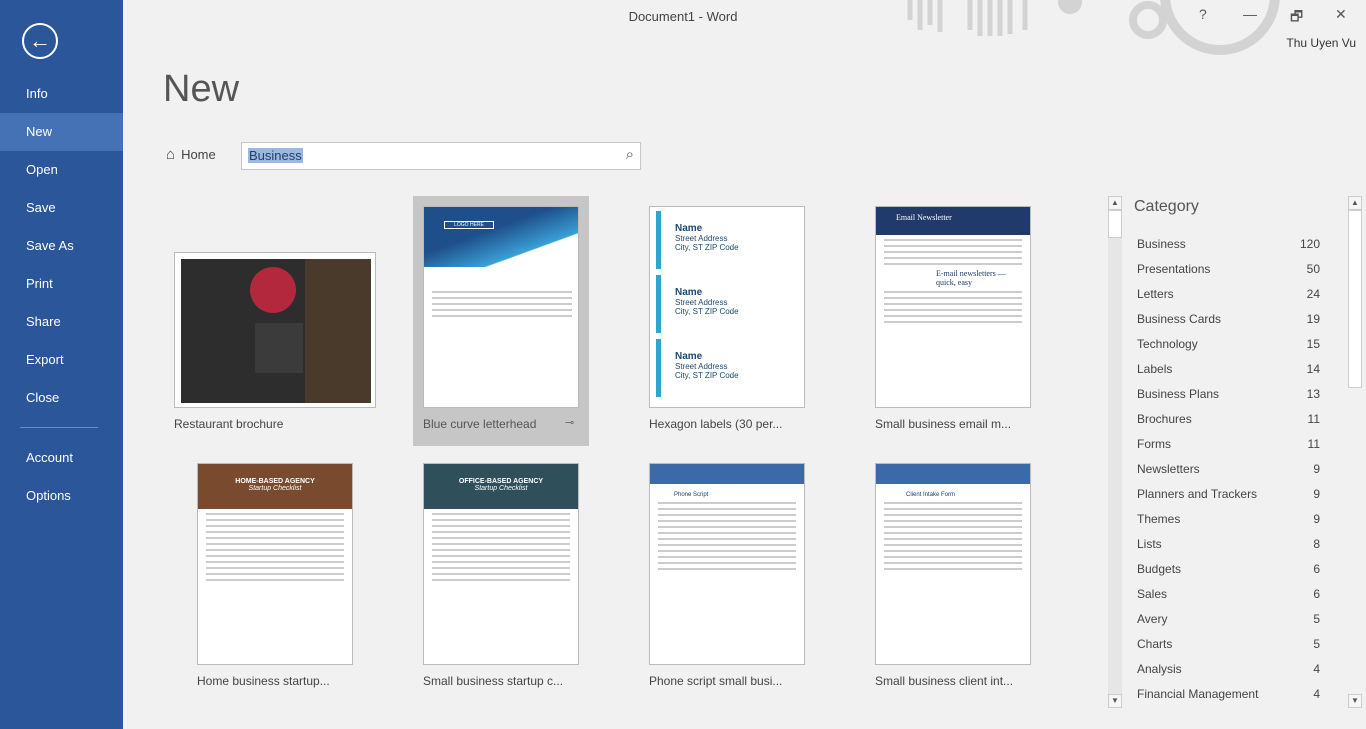 Image resolution: width=1366 pixels, height=729 pixels. I want to click on category-count: 5, so click(1316, 644).